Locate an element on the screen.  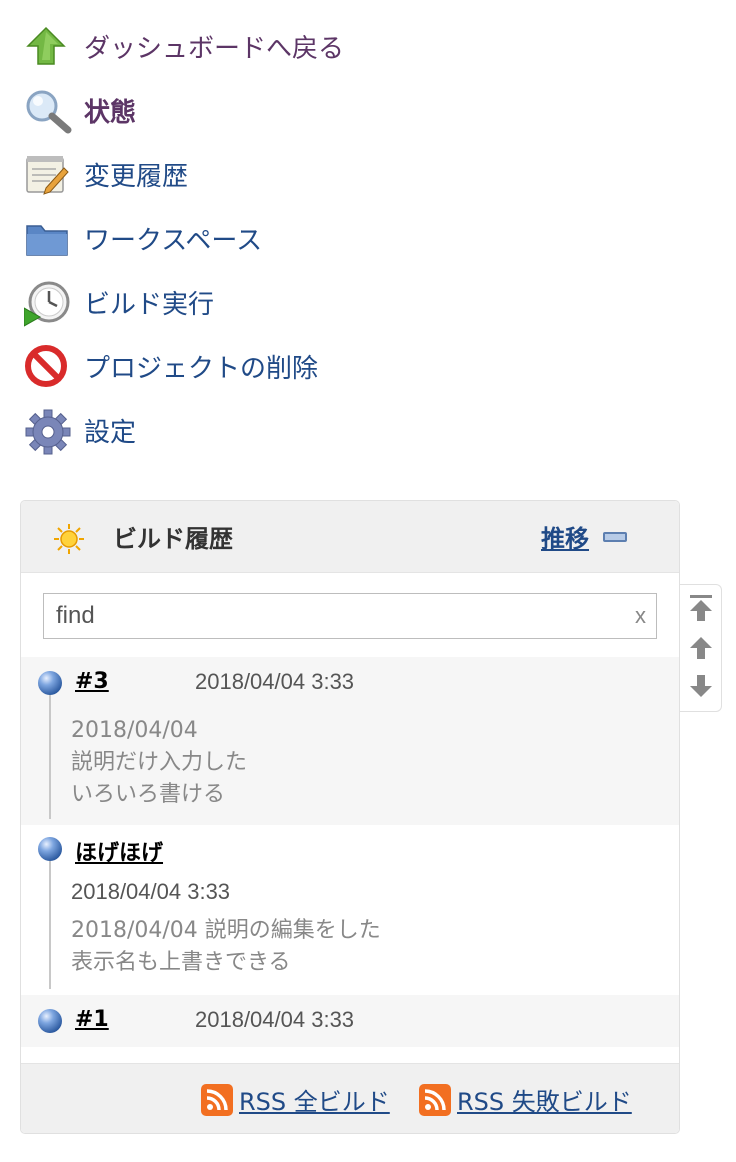
rss-failed-link: RSS 失敗ビルド is located at coordinates (525, 1099).